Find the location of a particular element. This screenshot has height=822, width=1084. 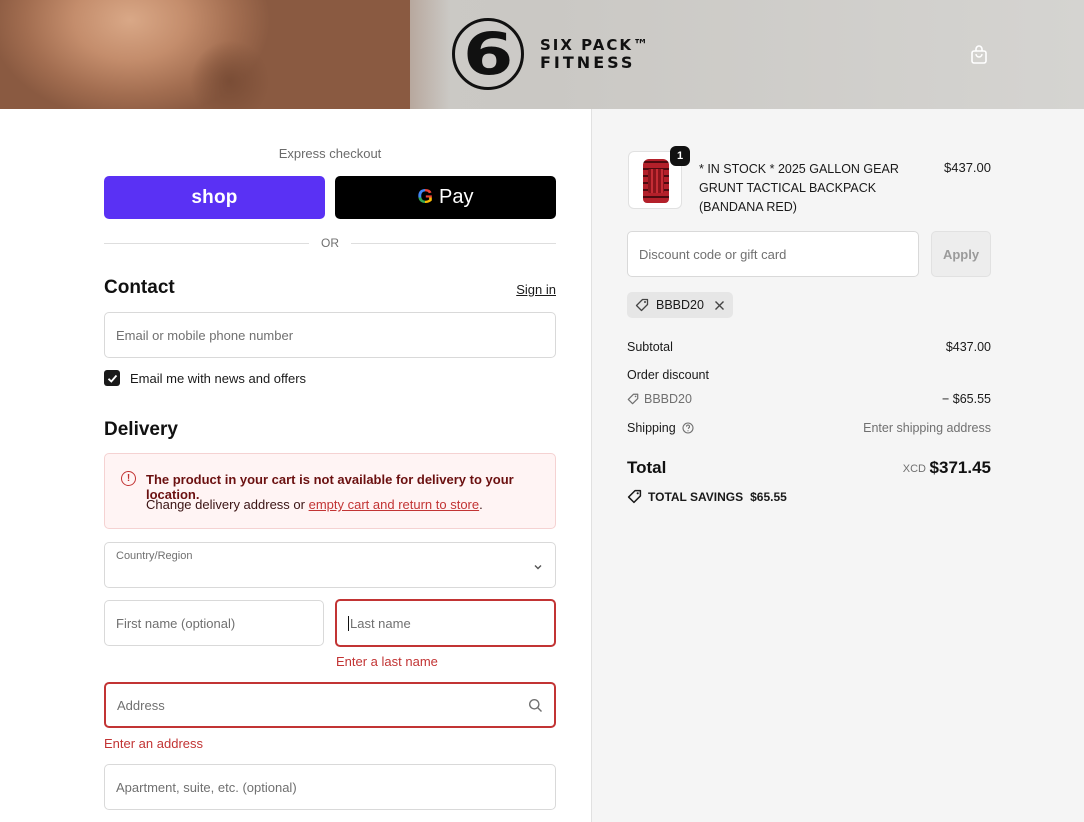

express-checkout-label: Express checkout is located at coordinates (330, 153).